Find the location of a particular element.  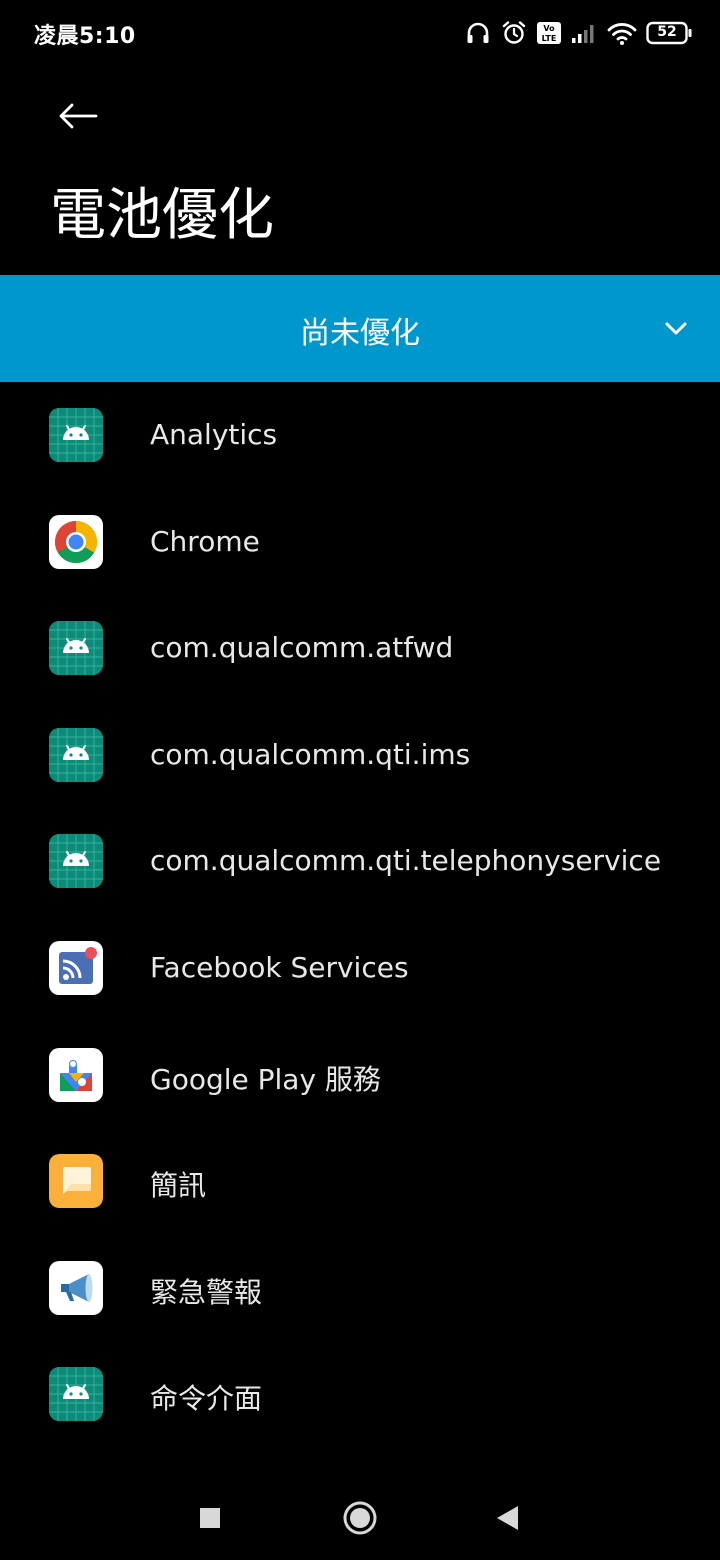

app-row-google-play-services: Google Play 服務 is located at coordinates (360, 1075).